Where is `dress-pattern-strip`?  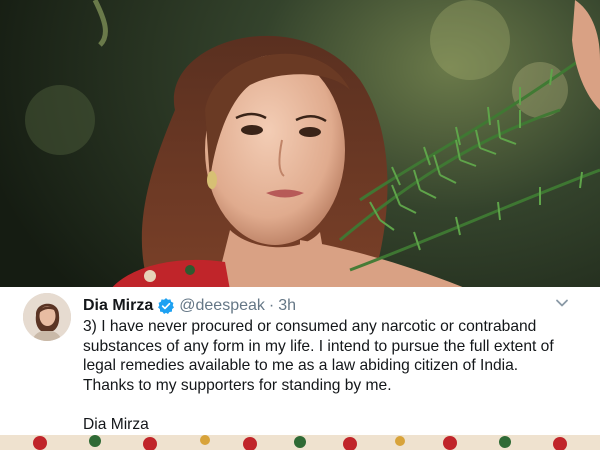 dress-pattern-strip is located at coordinates (300, 442).